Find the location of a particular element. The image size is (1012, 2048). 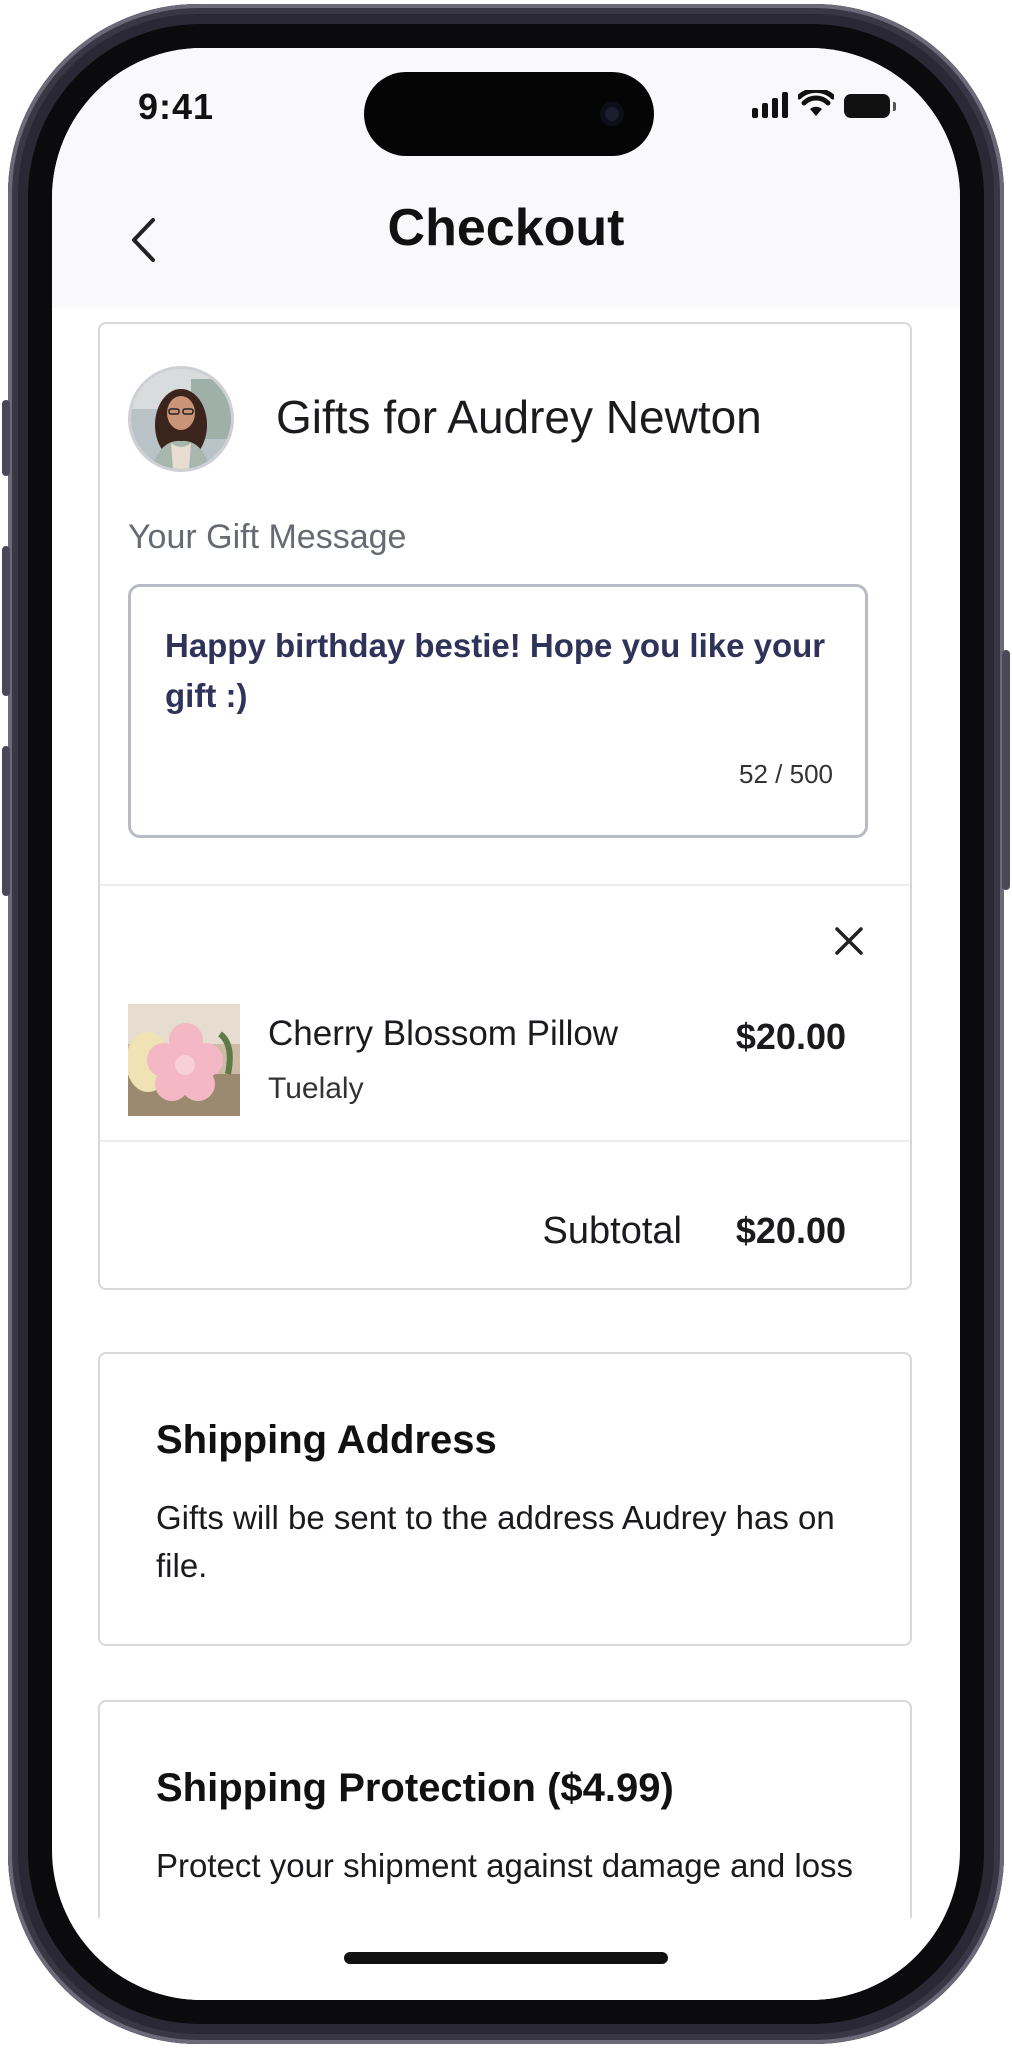

volume-down-button is located at coordinates (6, 821).